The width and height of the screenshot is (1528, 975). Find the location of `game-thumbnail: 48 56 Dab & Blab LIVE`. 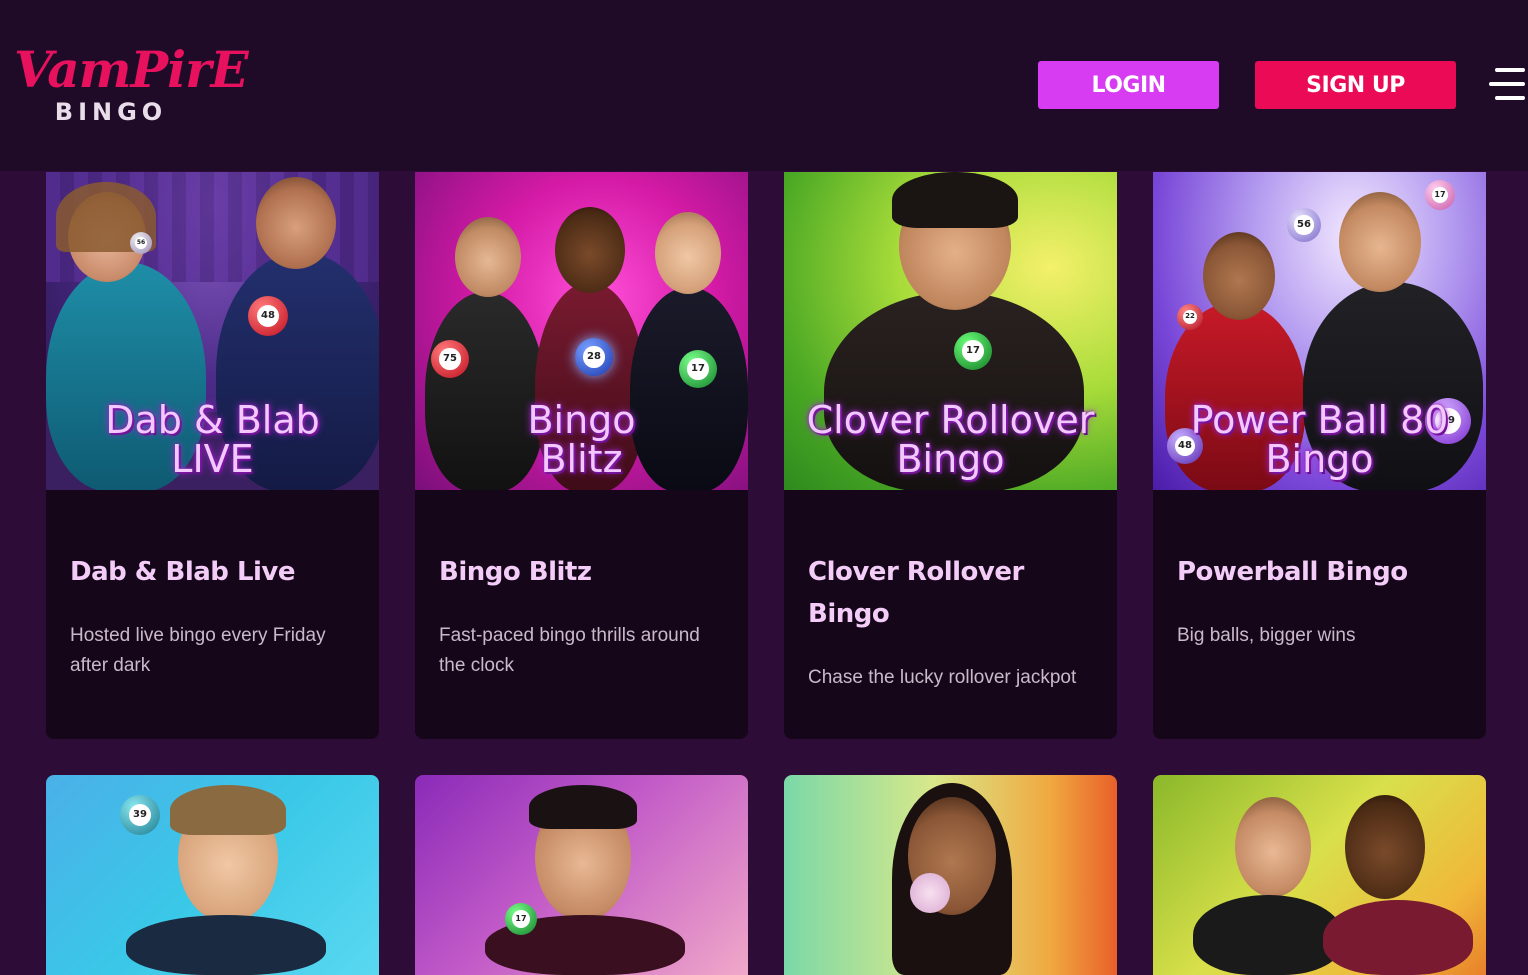

game-thumbnail: 48 56 Dab & Blab LIVE is located at coordinates (212, 331).